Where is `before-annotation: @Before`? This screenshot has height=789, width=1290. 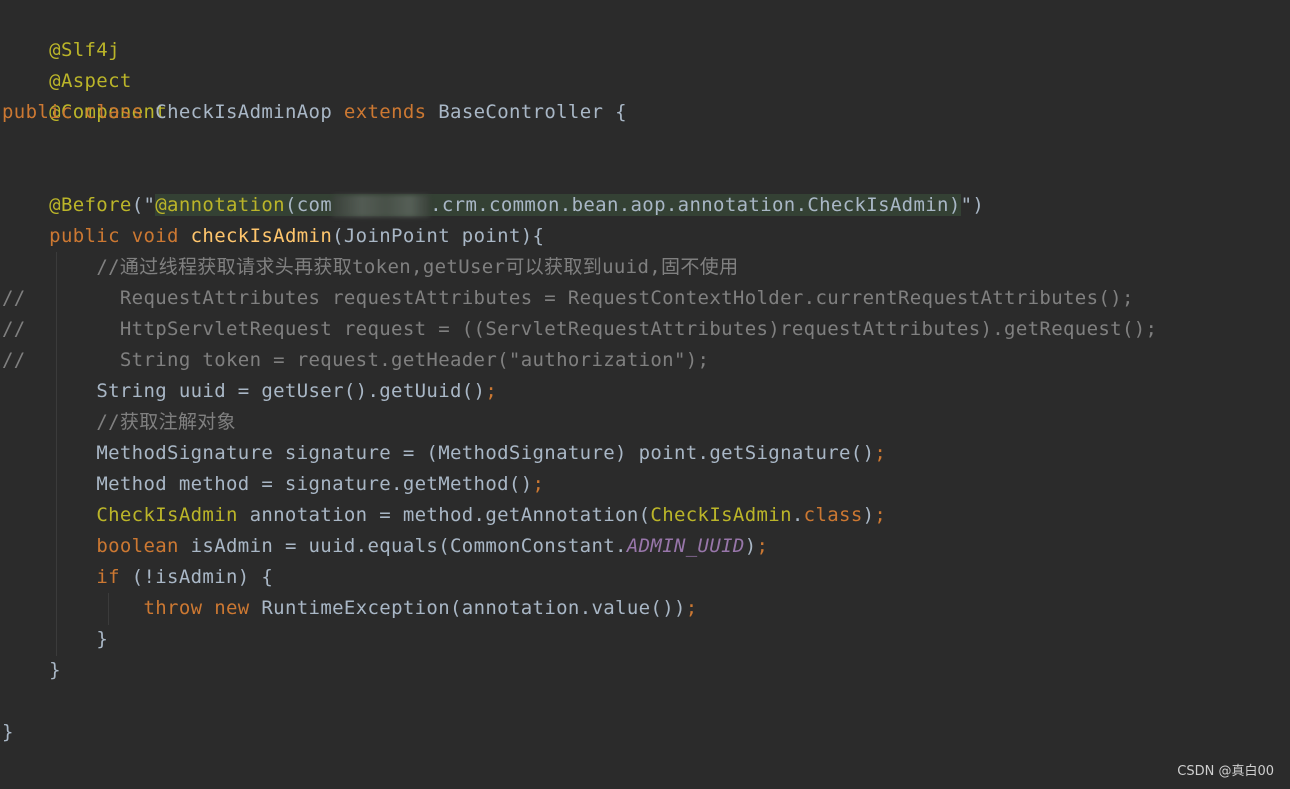
before-annotation: @Before is located at coordinates (90, 205).